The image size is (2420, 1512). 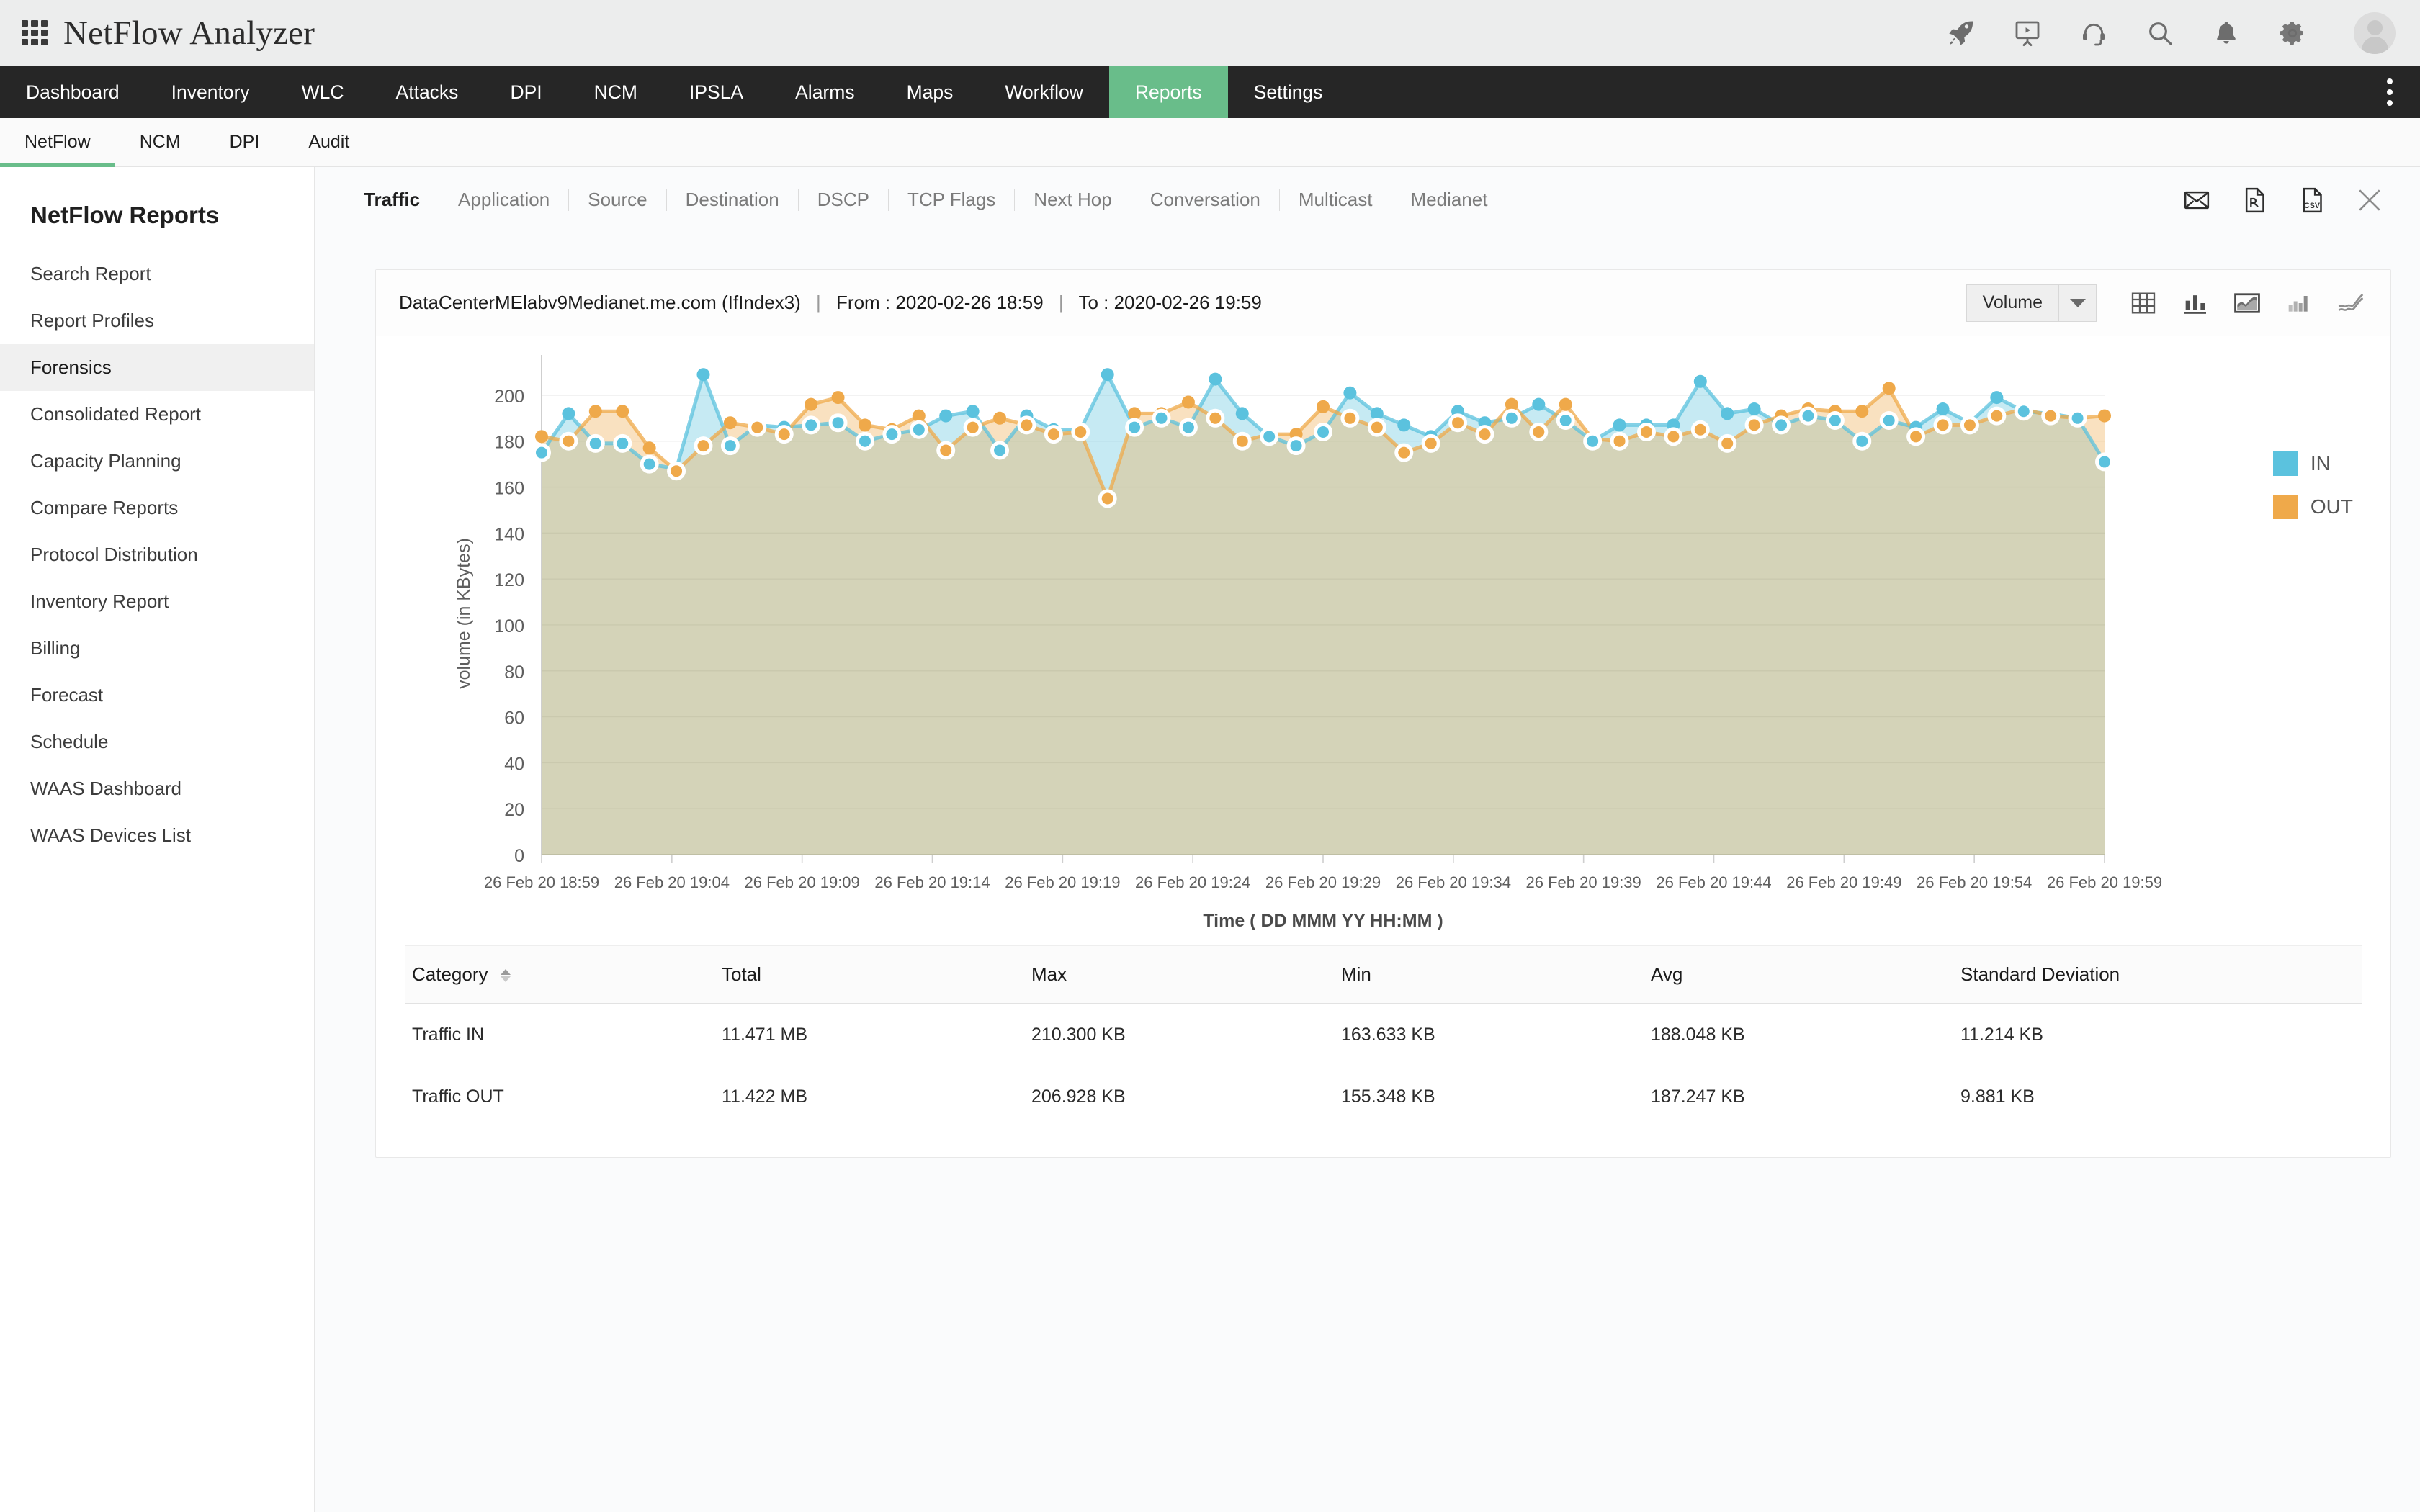 I want to click on tab-multicast: Multicast, so click(x=1335, y=200).